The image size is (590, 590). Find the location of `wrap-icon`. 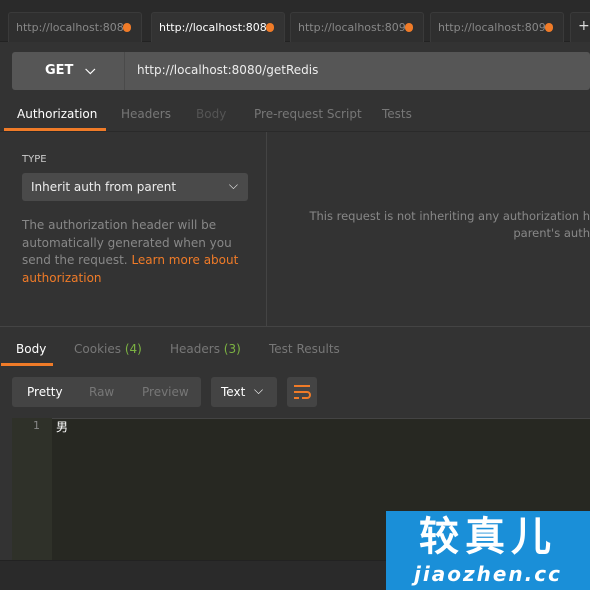

wrap-icon is located at coordinates (302, 392).